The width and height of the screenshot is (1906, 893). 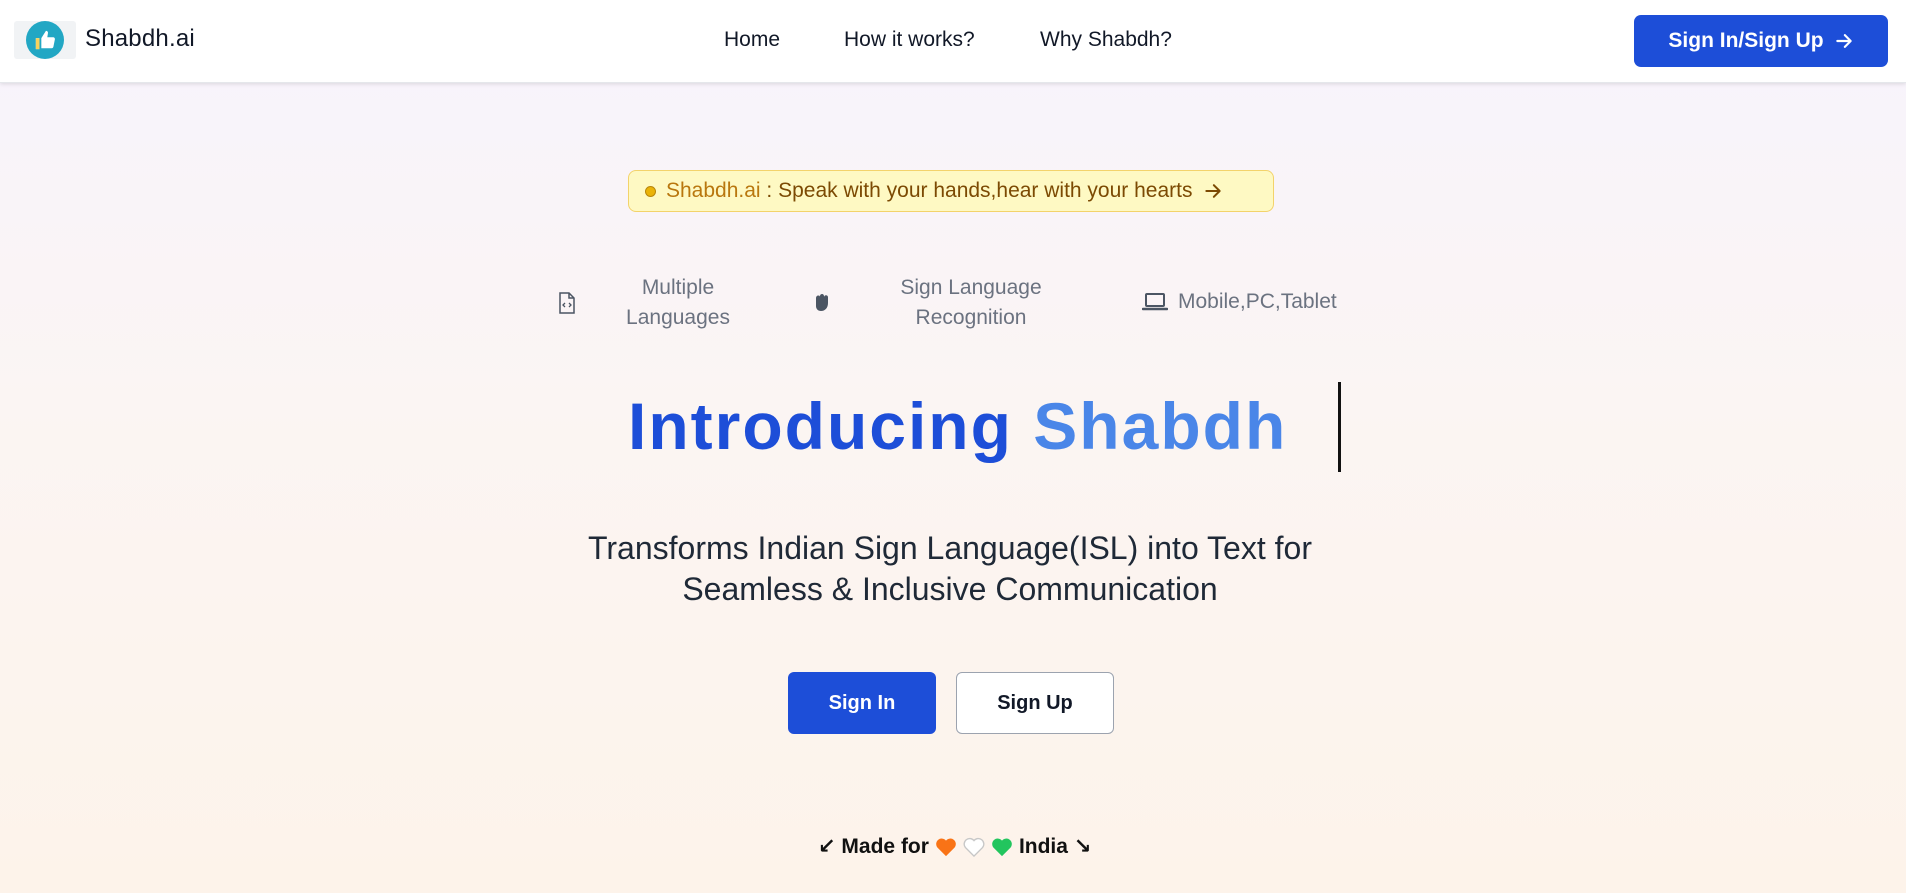 I want to click on dot-icon, so click(x=650, y=191).